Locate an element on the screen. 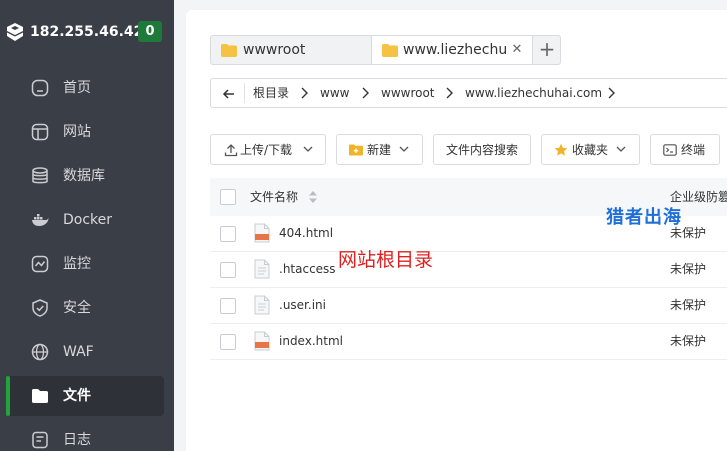  button-label: 收藏夹 is located at coordinates (590, 150).